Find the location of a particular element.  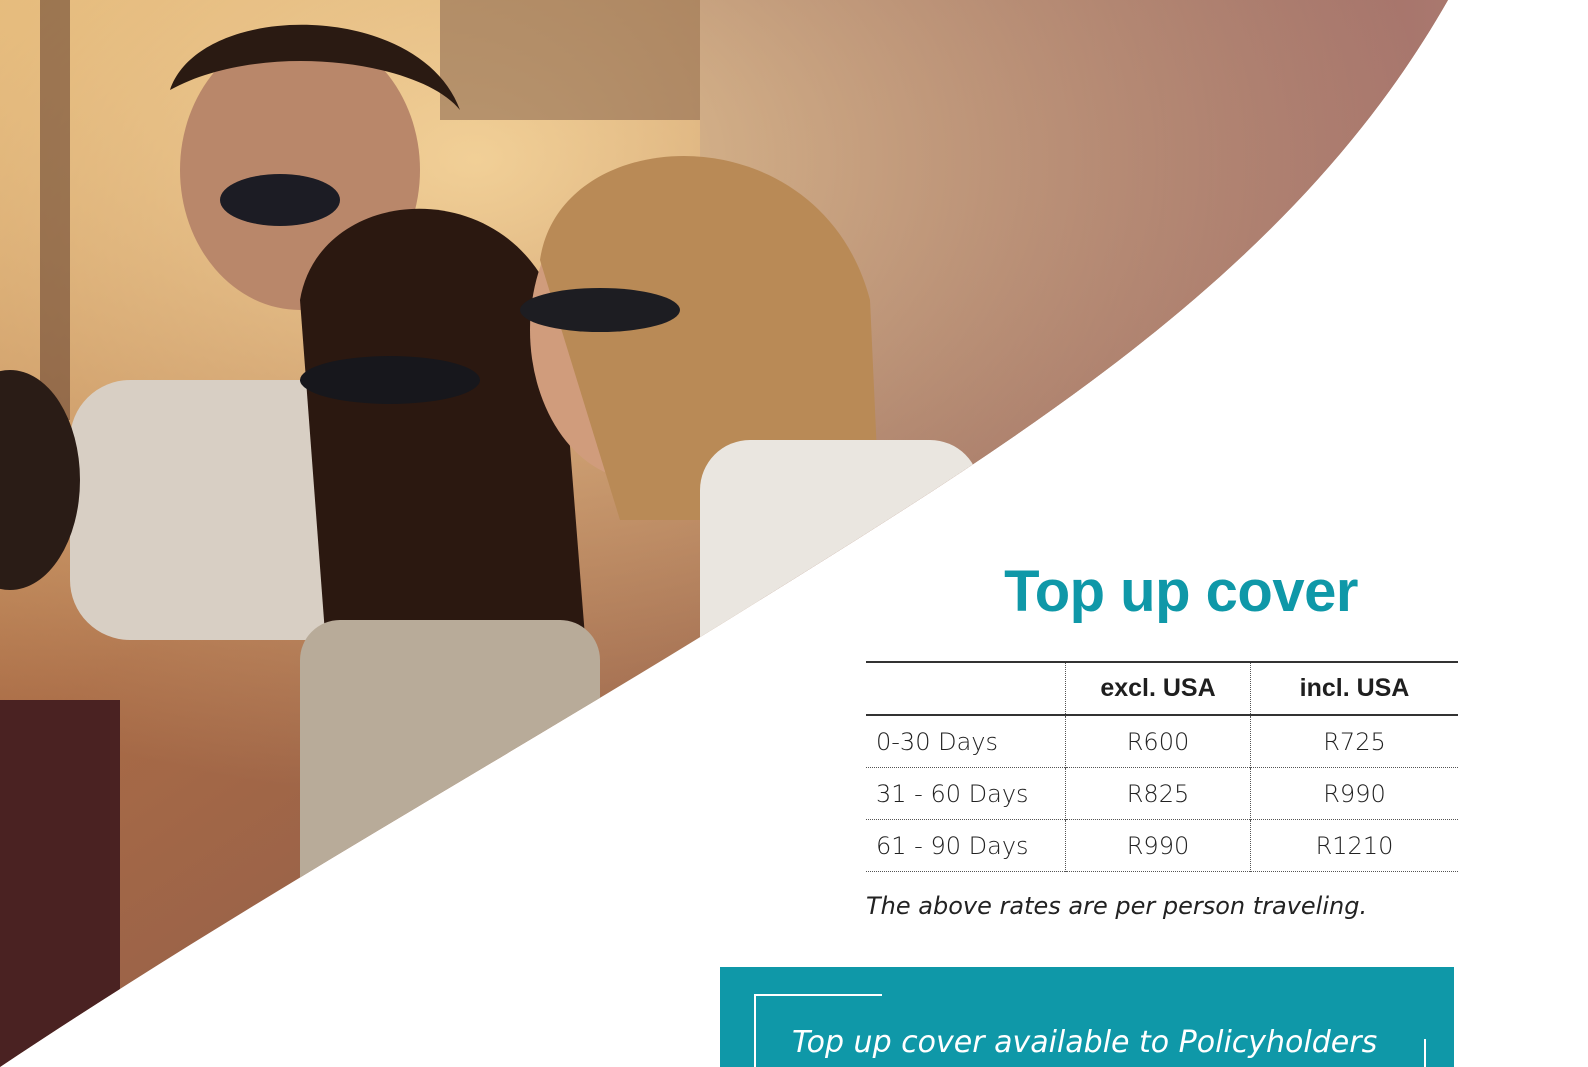

table-row: 61 - 90 Days R990 R1210 is located at coordinates (1162, 845).